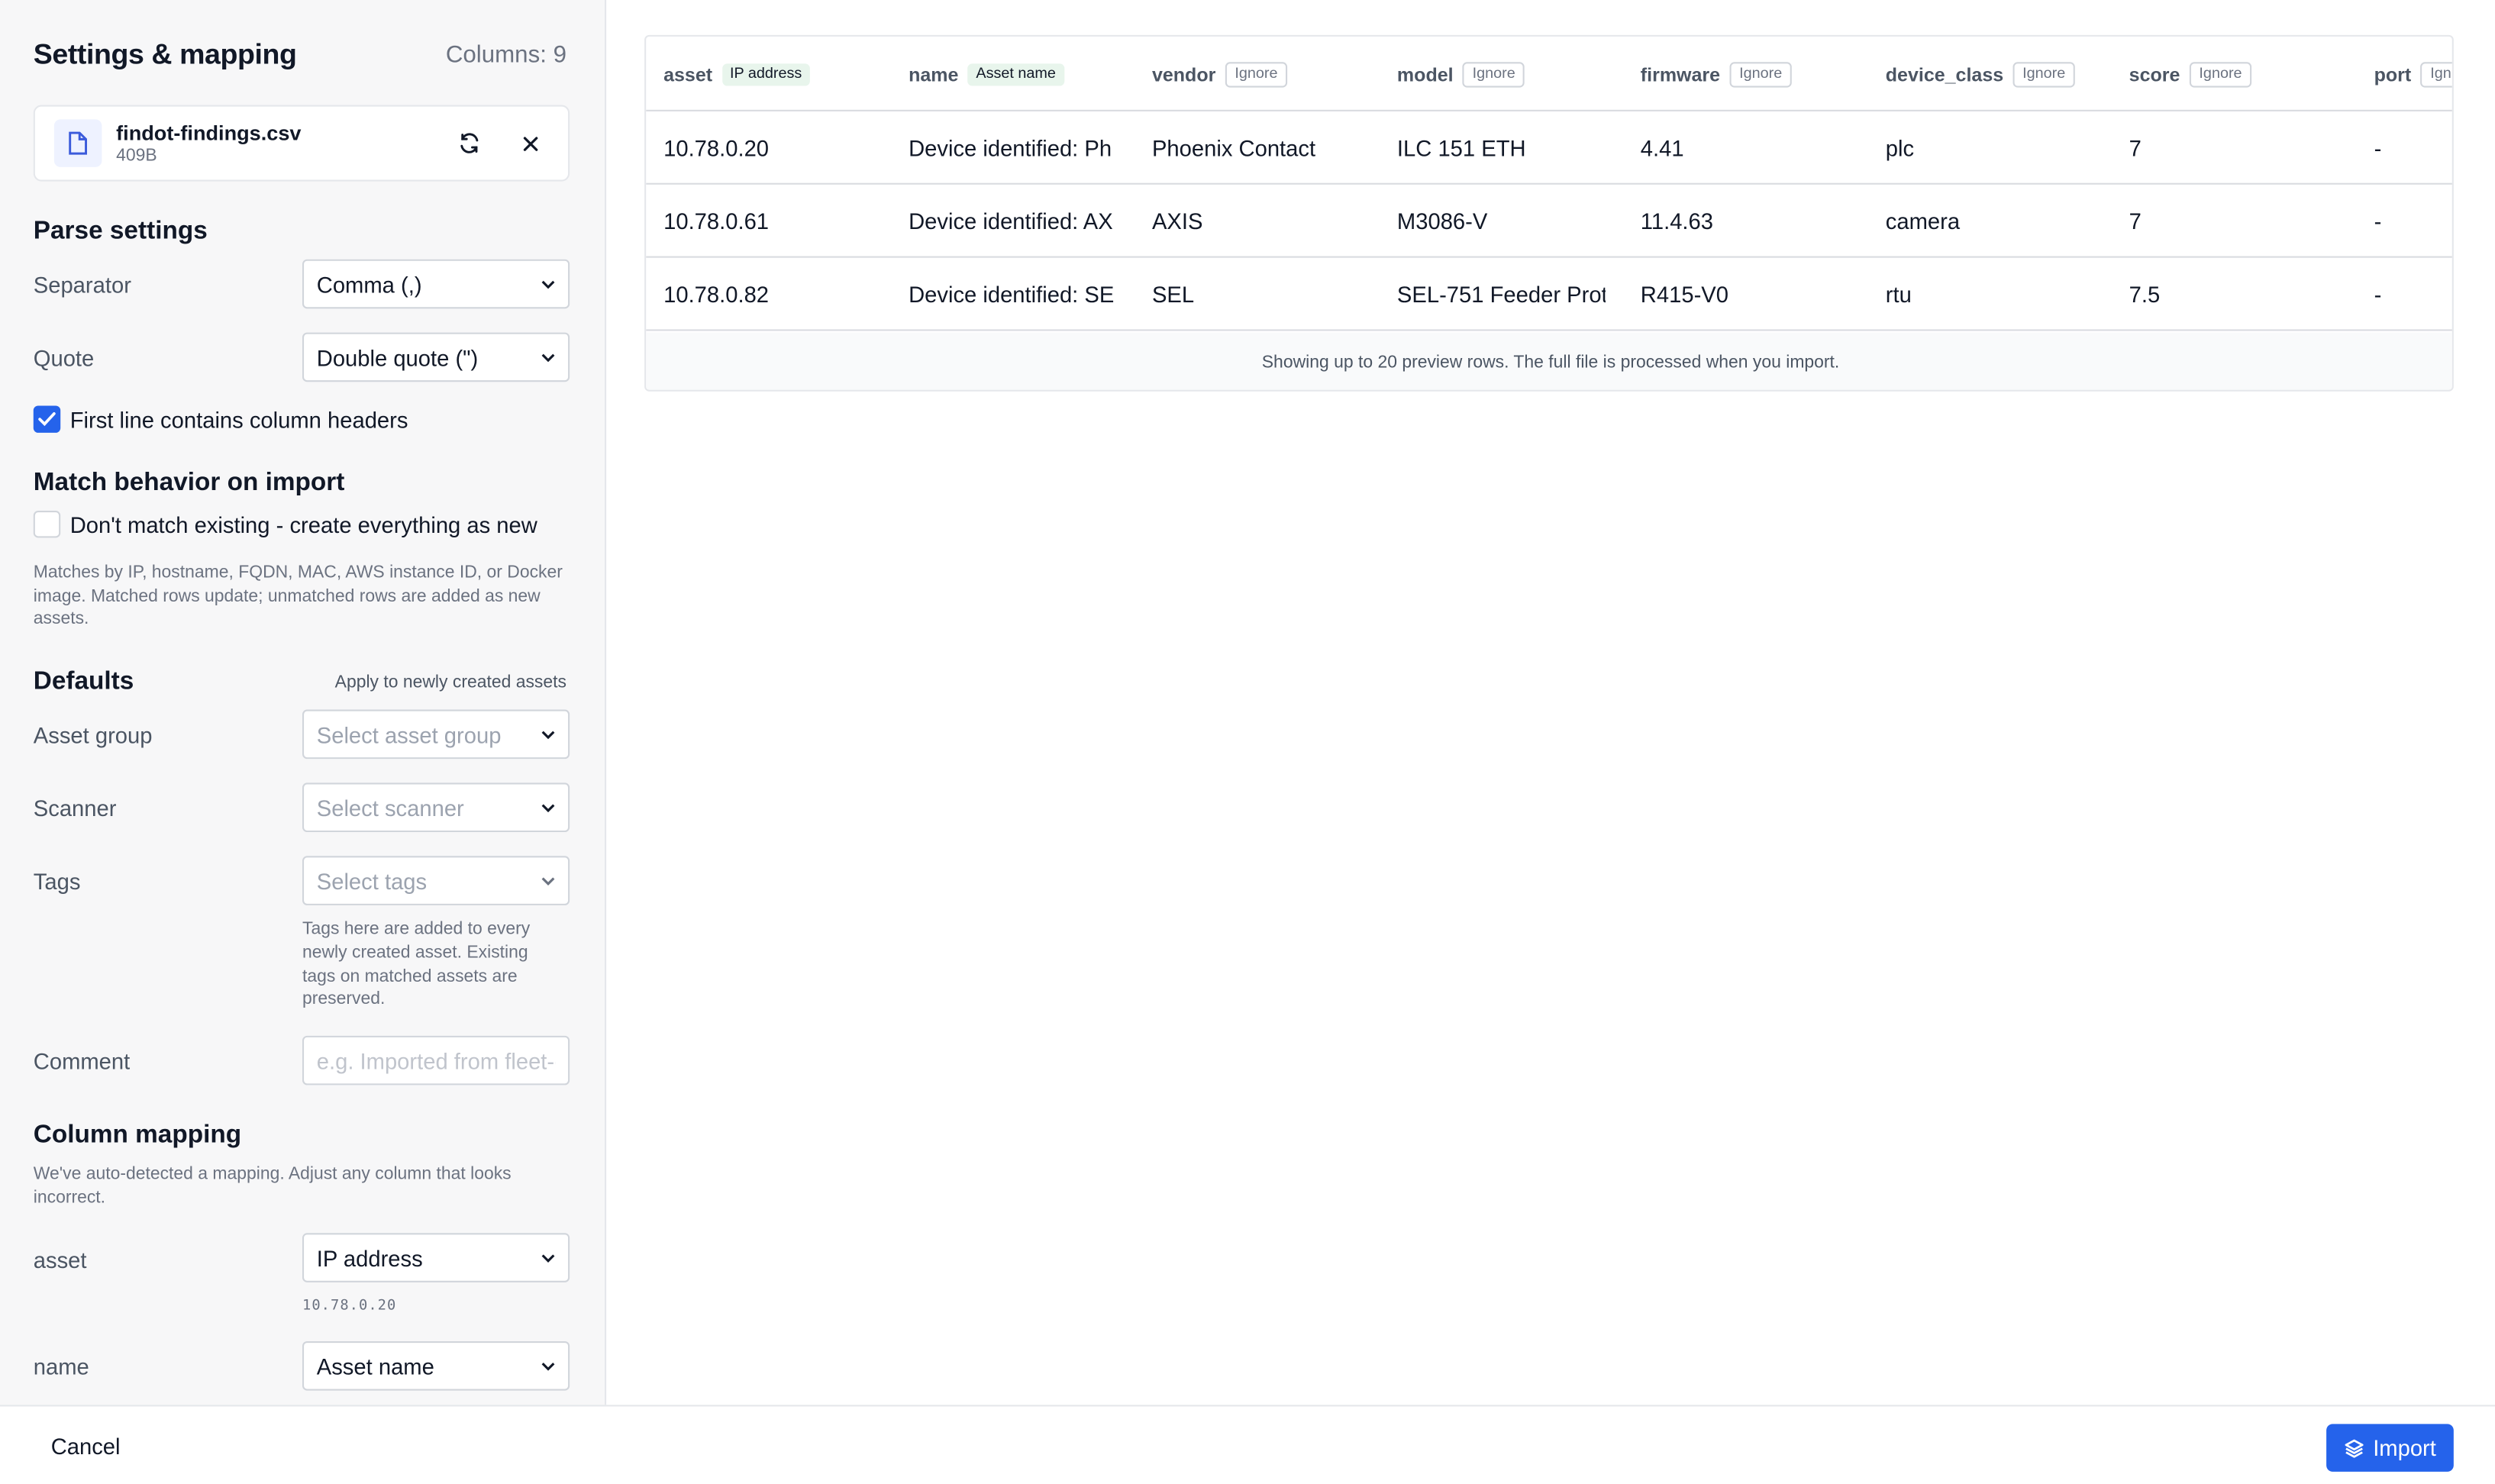 The height and width of the screenshot is (1484, 2495). Describe the element at coordinates (60, 1260) in the screenshot. I see `mapping-asset-label: asset` at that location.